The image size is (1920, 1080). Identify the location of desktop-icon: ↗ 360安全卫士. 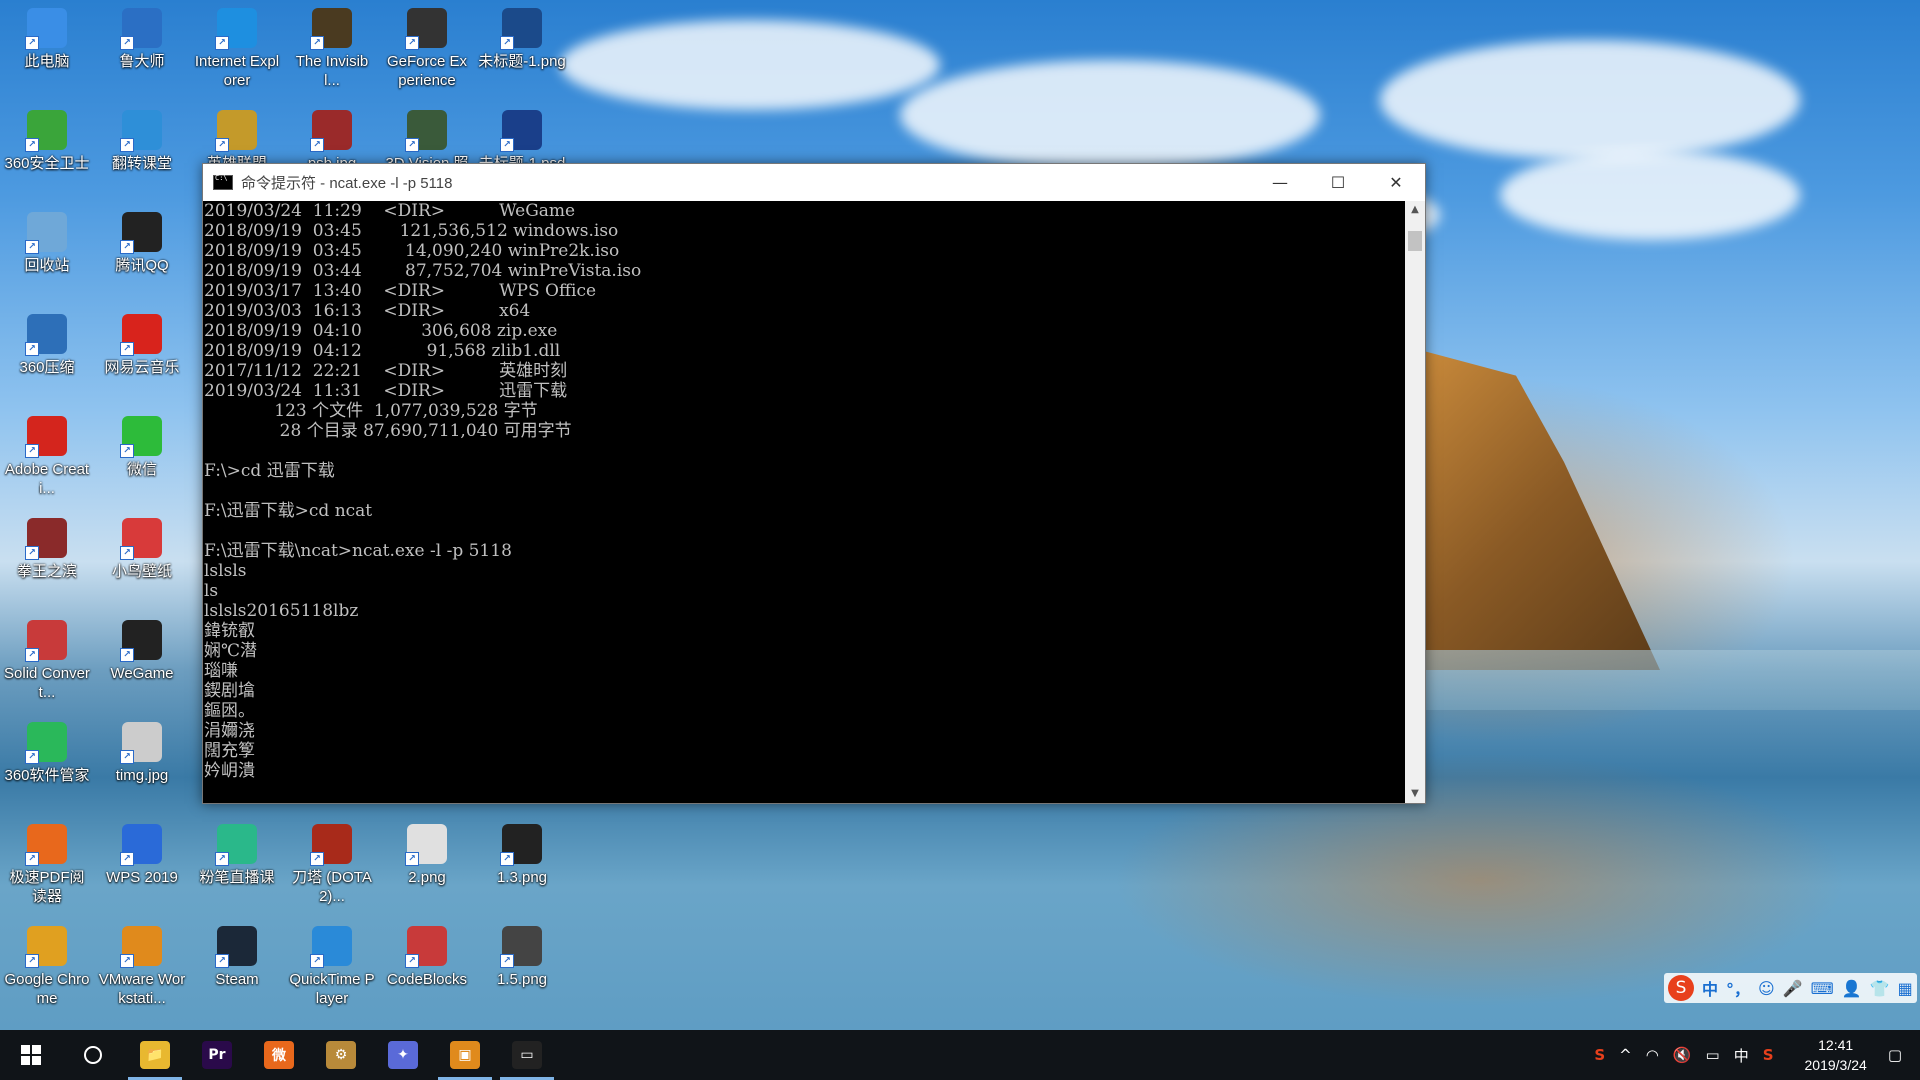
(47, 141).